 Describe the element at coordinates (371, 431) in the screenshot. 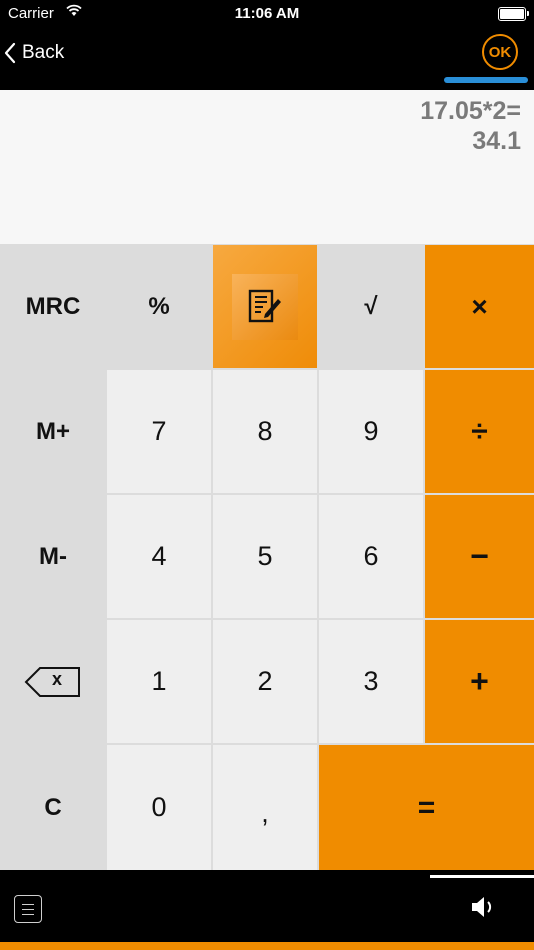

I see `key-9: 9` at that location.